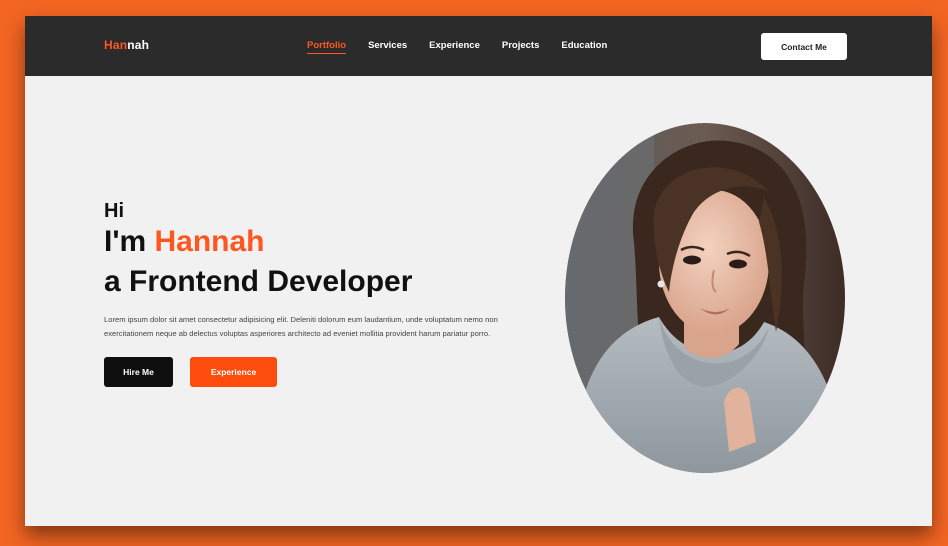  What do you see at coordinates (521, 47) in the screenshot?
I see `nav-link-projects: Projects` at bounding box center [521, 47].